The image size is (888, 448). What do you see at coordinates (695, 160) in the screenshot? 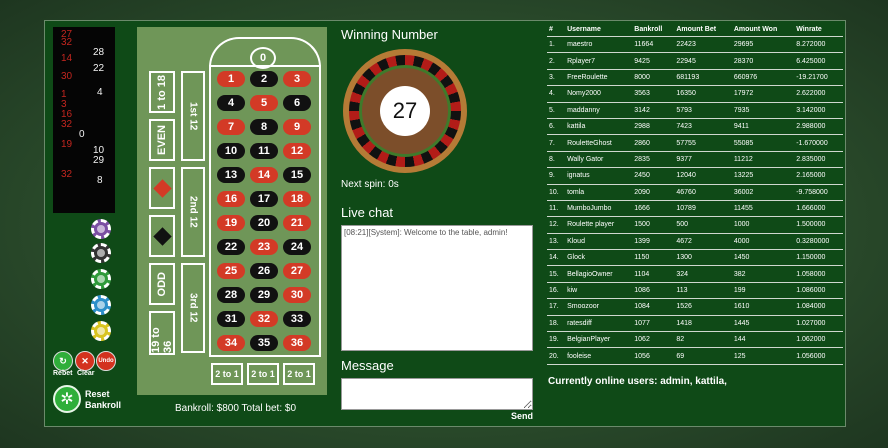
I see `leaderboard-row: 8. Wally Gator 2835 9377 11212 2.835000` at bounding box center [695, 160].